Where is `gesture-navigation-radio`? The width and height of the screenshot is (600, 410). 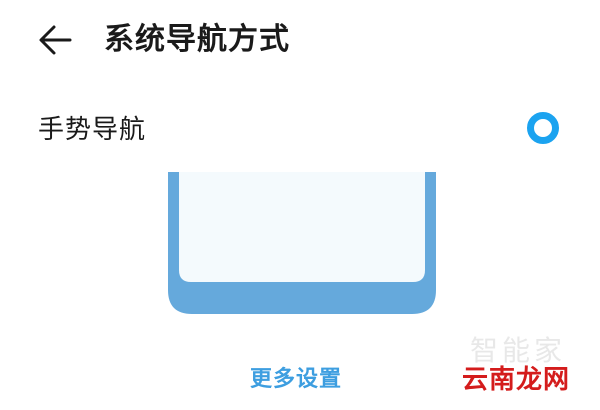 gesture-navigation-radio is located at coordinates (543, 128).